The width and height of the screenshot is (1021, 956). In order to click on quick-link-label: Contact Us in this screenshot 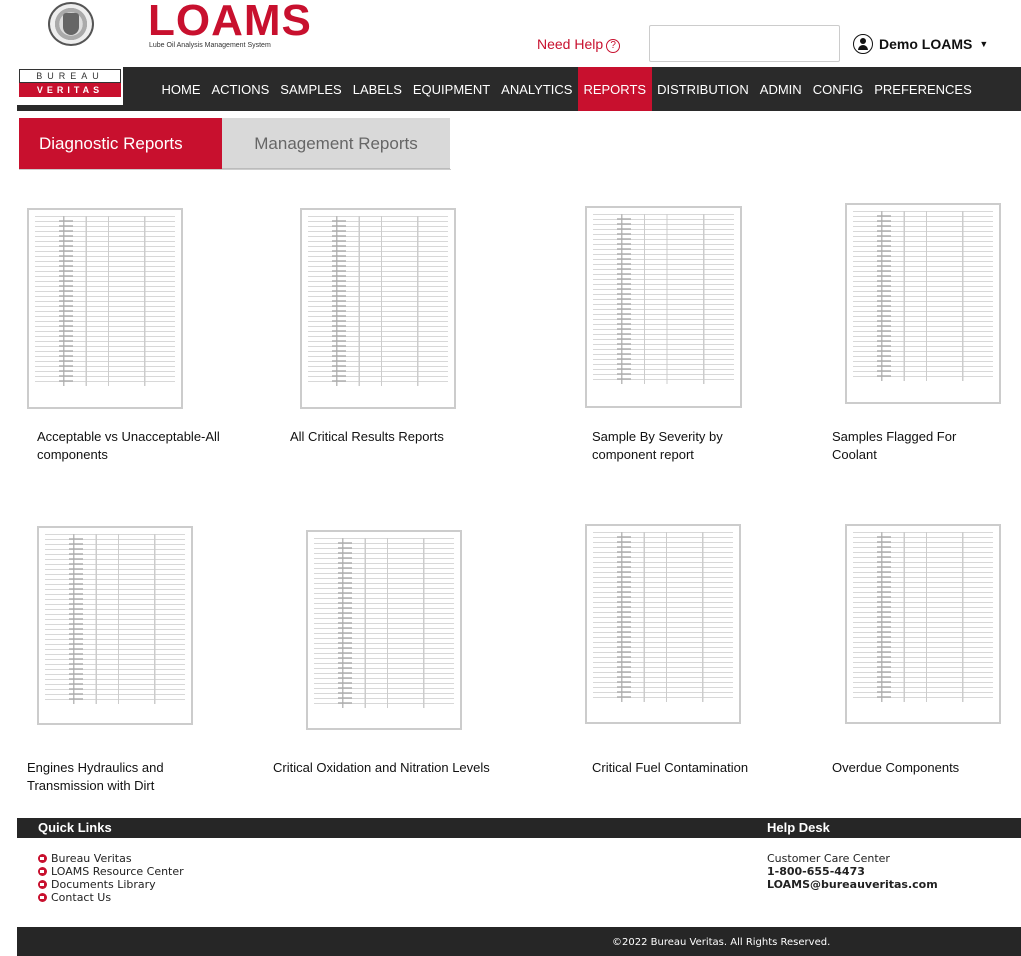, I will do `click(81, 897)`.